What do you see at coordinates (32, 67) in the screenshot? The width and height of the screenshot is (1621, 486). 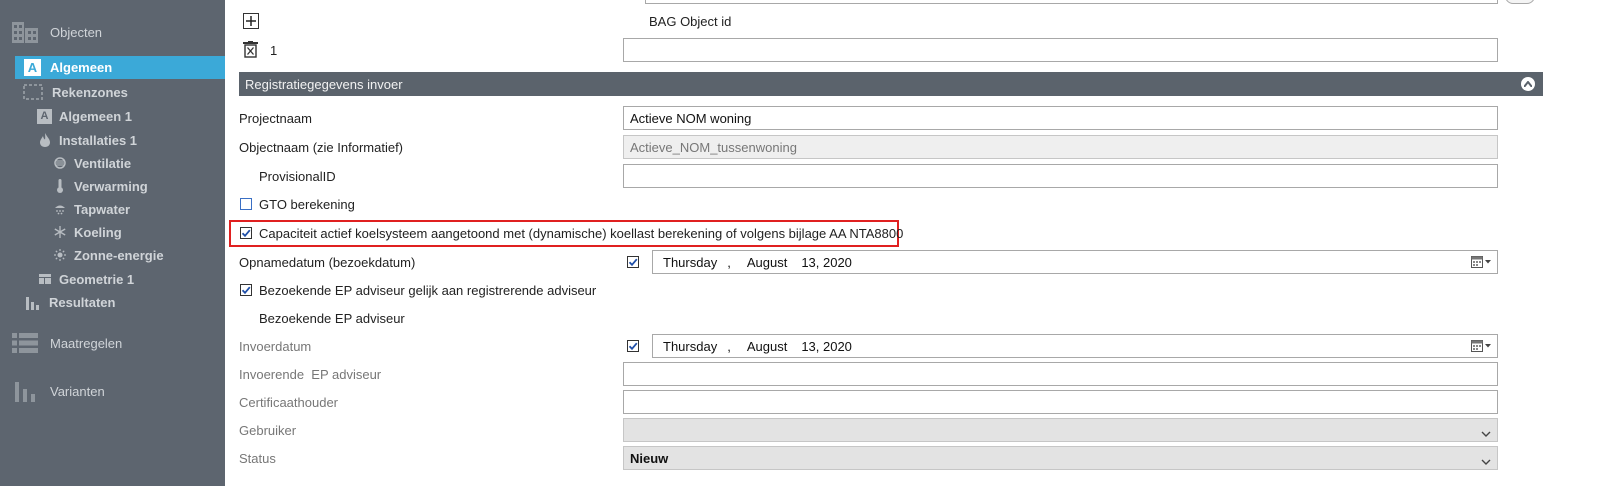 I see `algemeen-badge-icon: A` at bounding box center [32, 67].